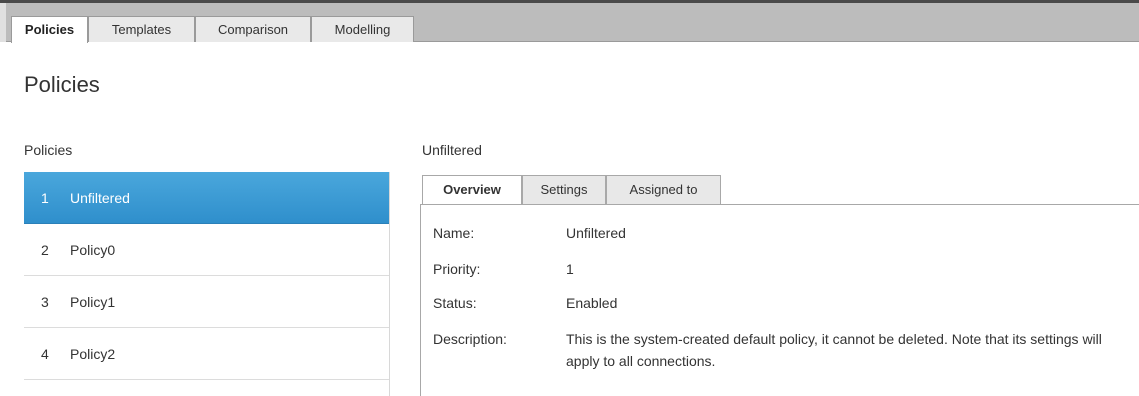 The height and width of the screenshot is (396, 1139). I want to click on policy-priority-number: 3, so click(45, 302).